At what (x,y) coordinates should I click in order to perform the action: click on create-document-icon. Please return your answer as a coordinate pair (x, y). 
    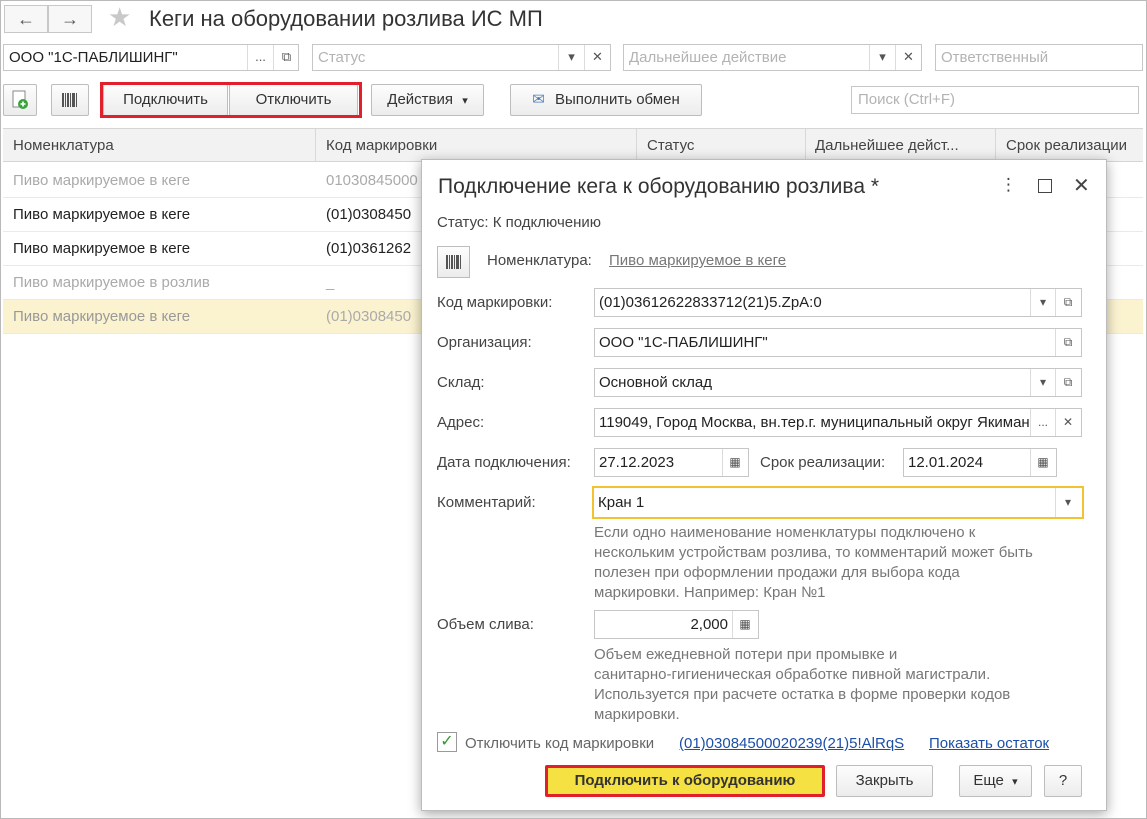
    Looking at the image, I should click on (20, 99).